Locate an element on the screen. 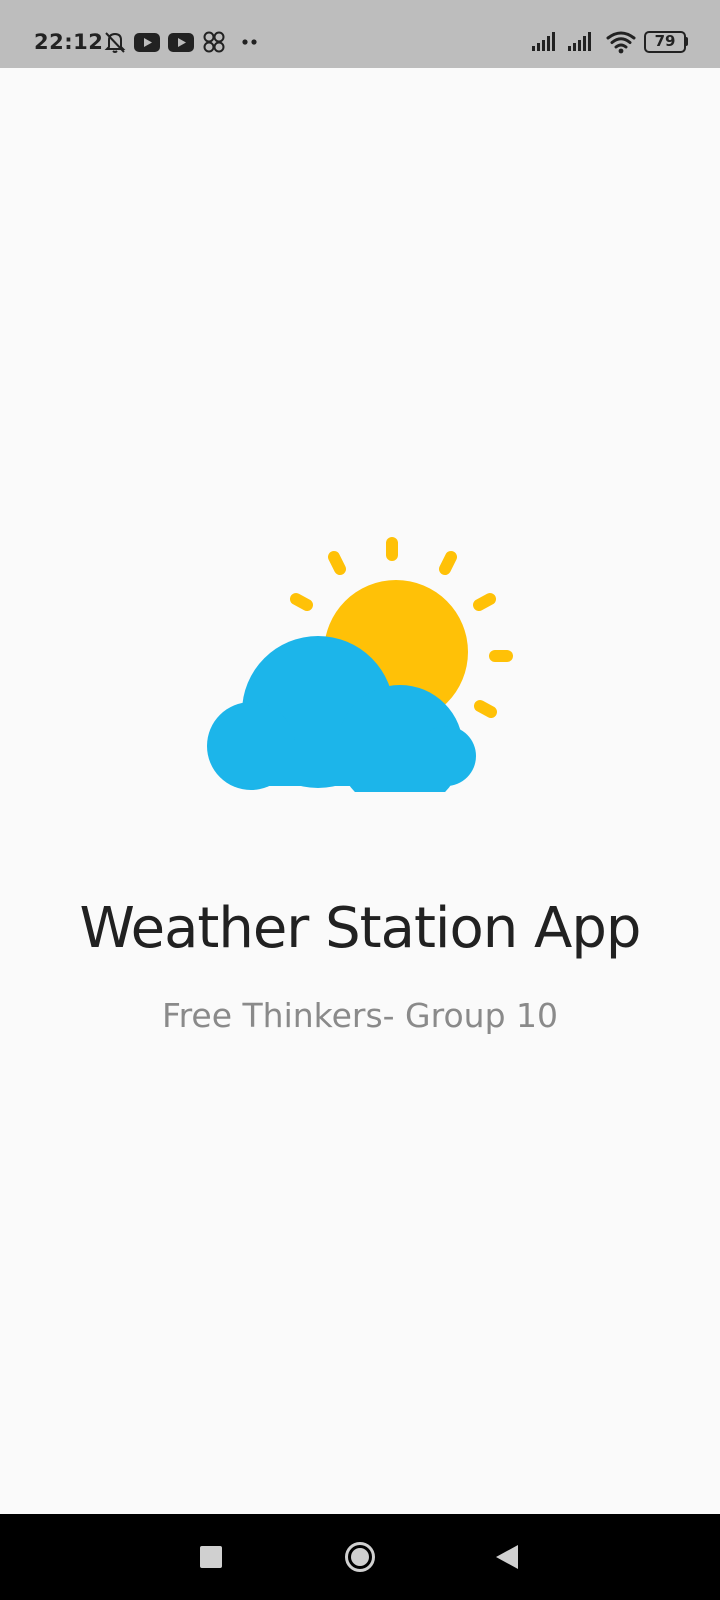  wifi-icon is located at coordinates (621, 42).